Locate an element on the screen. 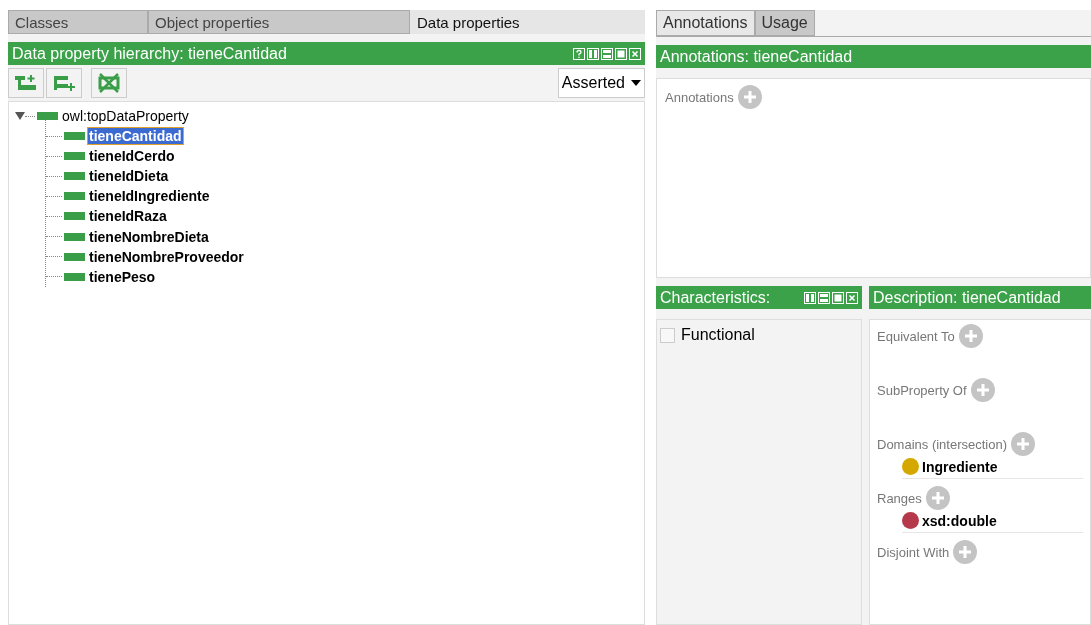 This screenshot has height=625, width=1091. tab: Object properties is located at coordinates (279, 22).